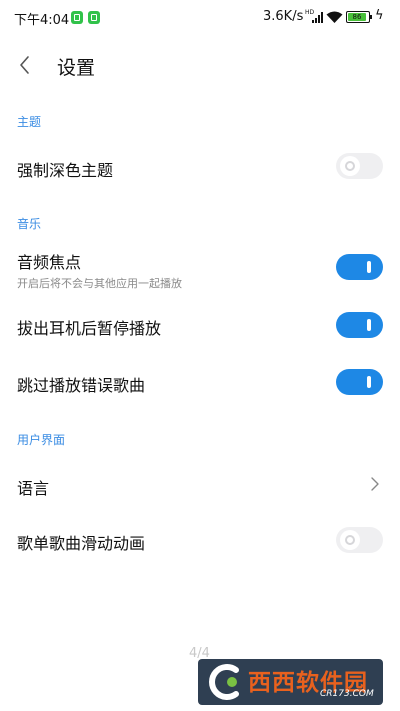 This screenshot has width=400, height=711. I want to click on header: 设置, so click(200, 65).